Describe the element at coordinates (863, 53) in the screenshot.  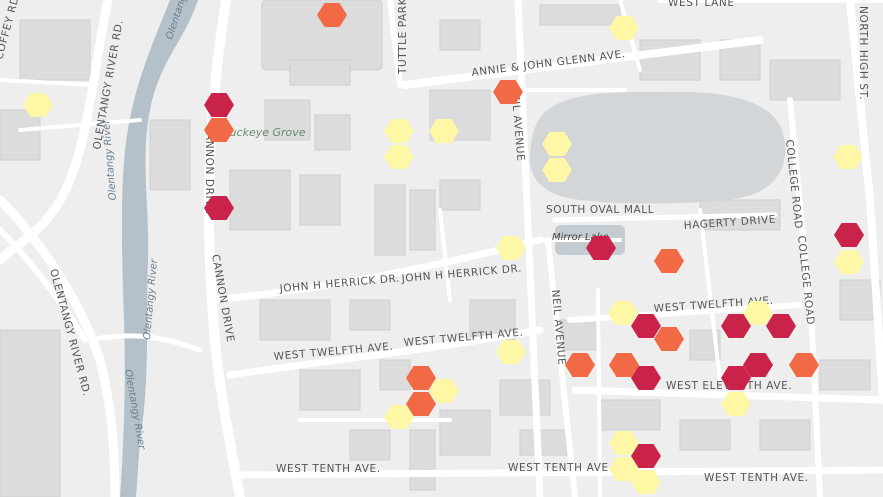
I see `high-street-label: NORTH HIGH ST.` at that location.